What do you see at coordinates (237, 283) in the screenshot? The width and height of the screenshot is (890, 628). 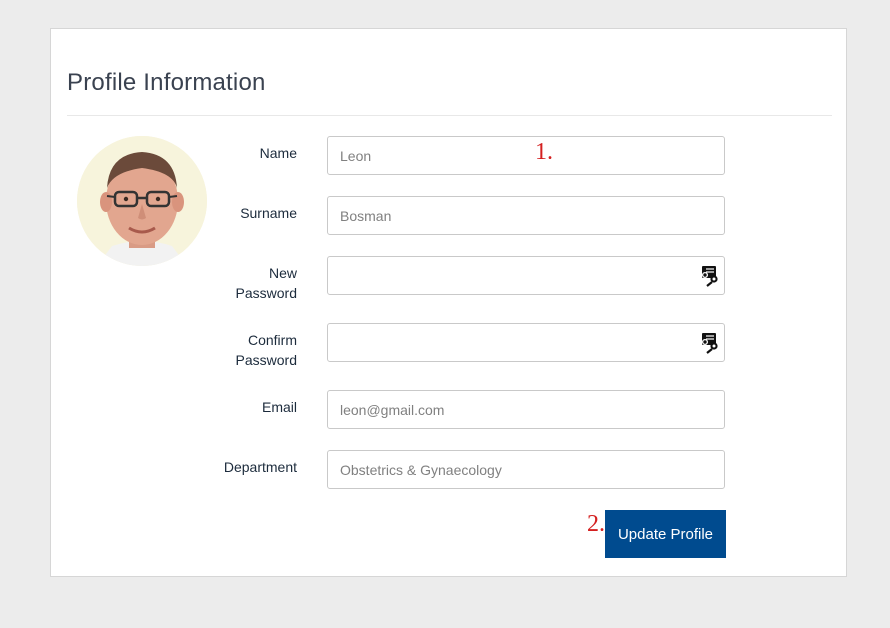 I see `new-password-label: New Password` at bounding box center [237, 283].